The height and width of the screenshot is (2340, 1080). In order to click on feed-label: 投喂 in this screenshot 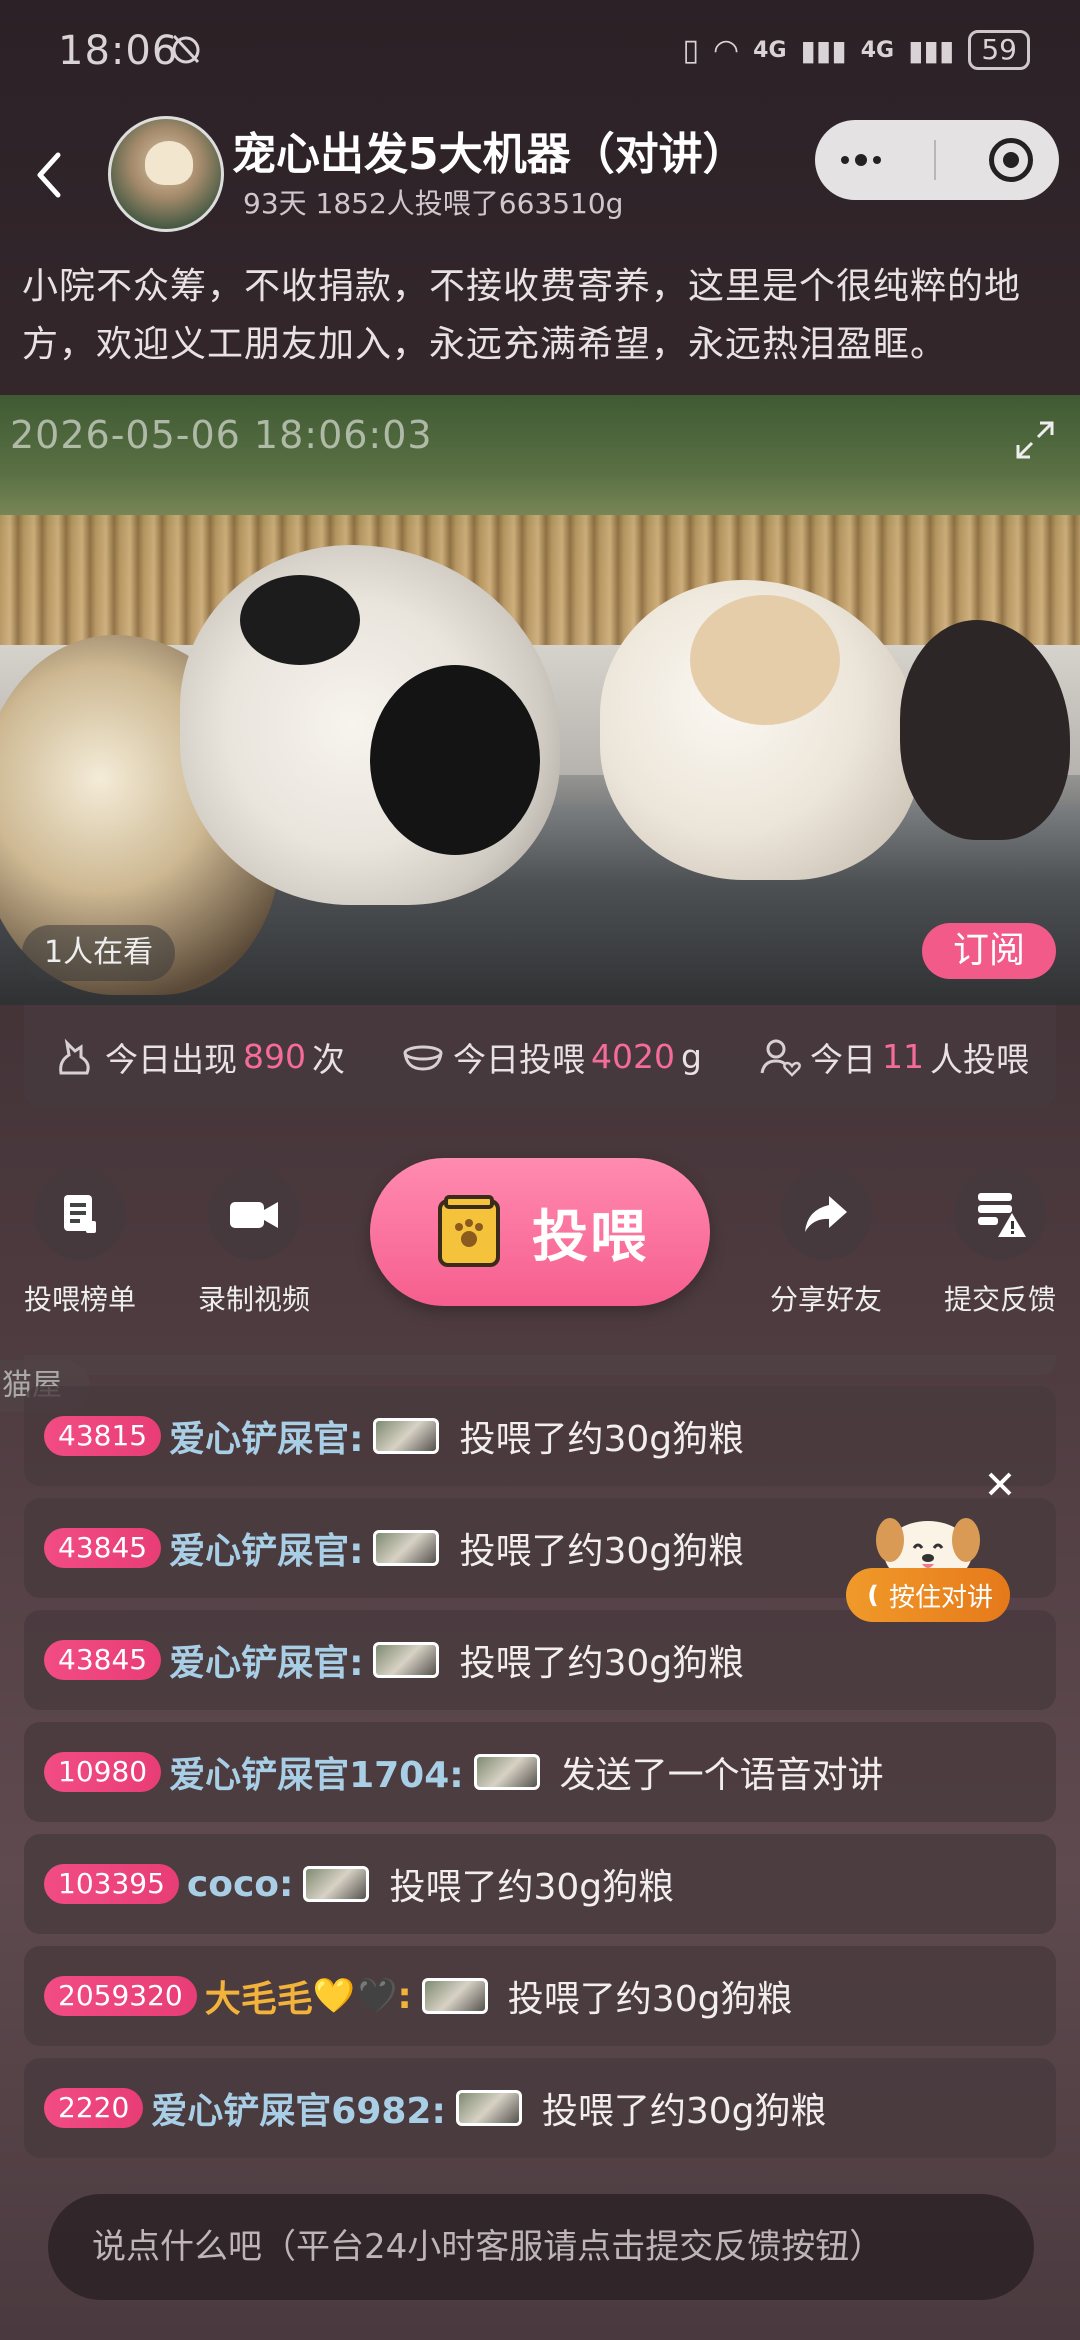, I will do `click(590, 1237)`.